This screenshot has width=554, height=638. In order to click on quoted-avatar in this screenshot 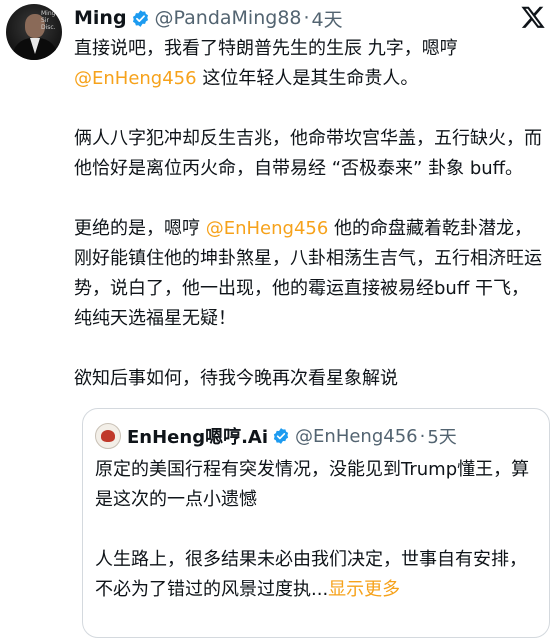, I will do `click(108, 436)`.